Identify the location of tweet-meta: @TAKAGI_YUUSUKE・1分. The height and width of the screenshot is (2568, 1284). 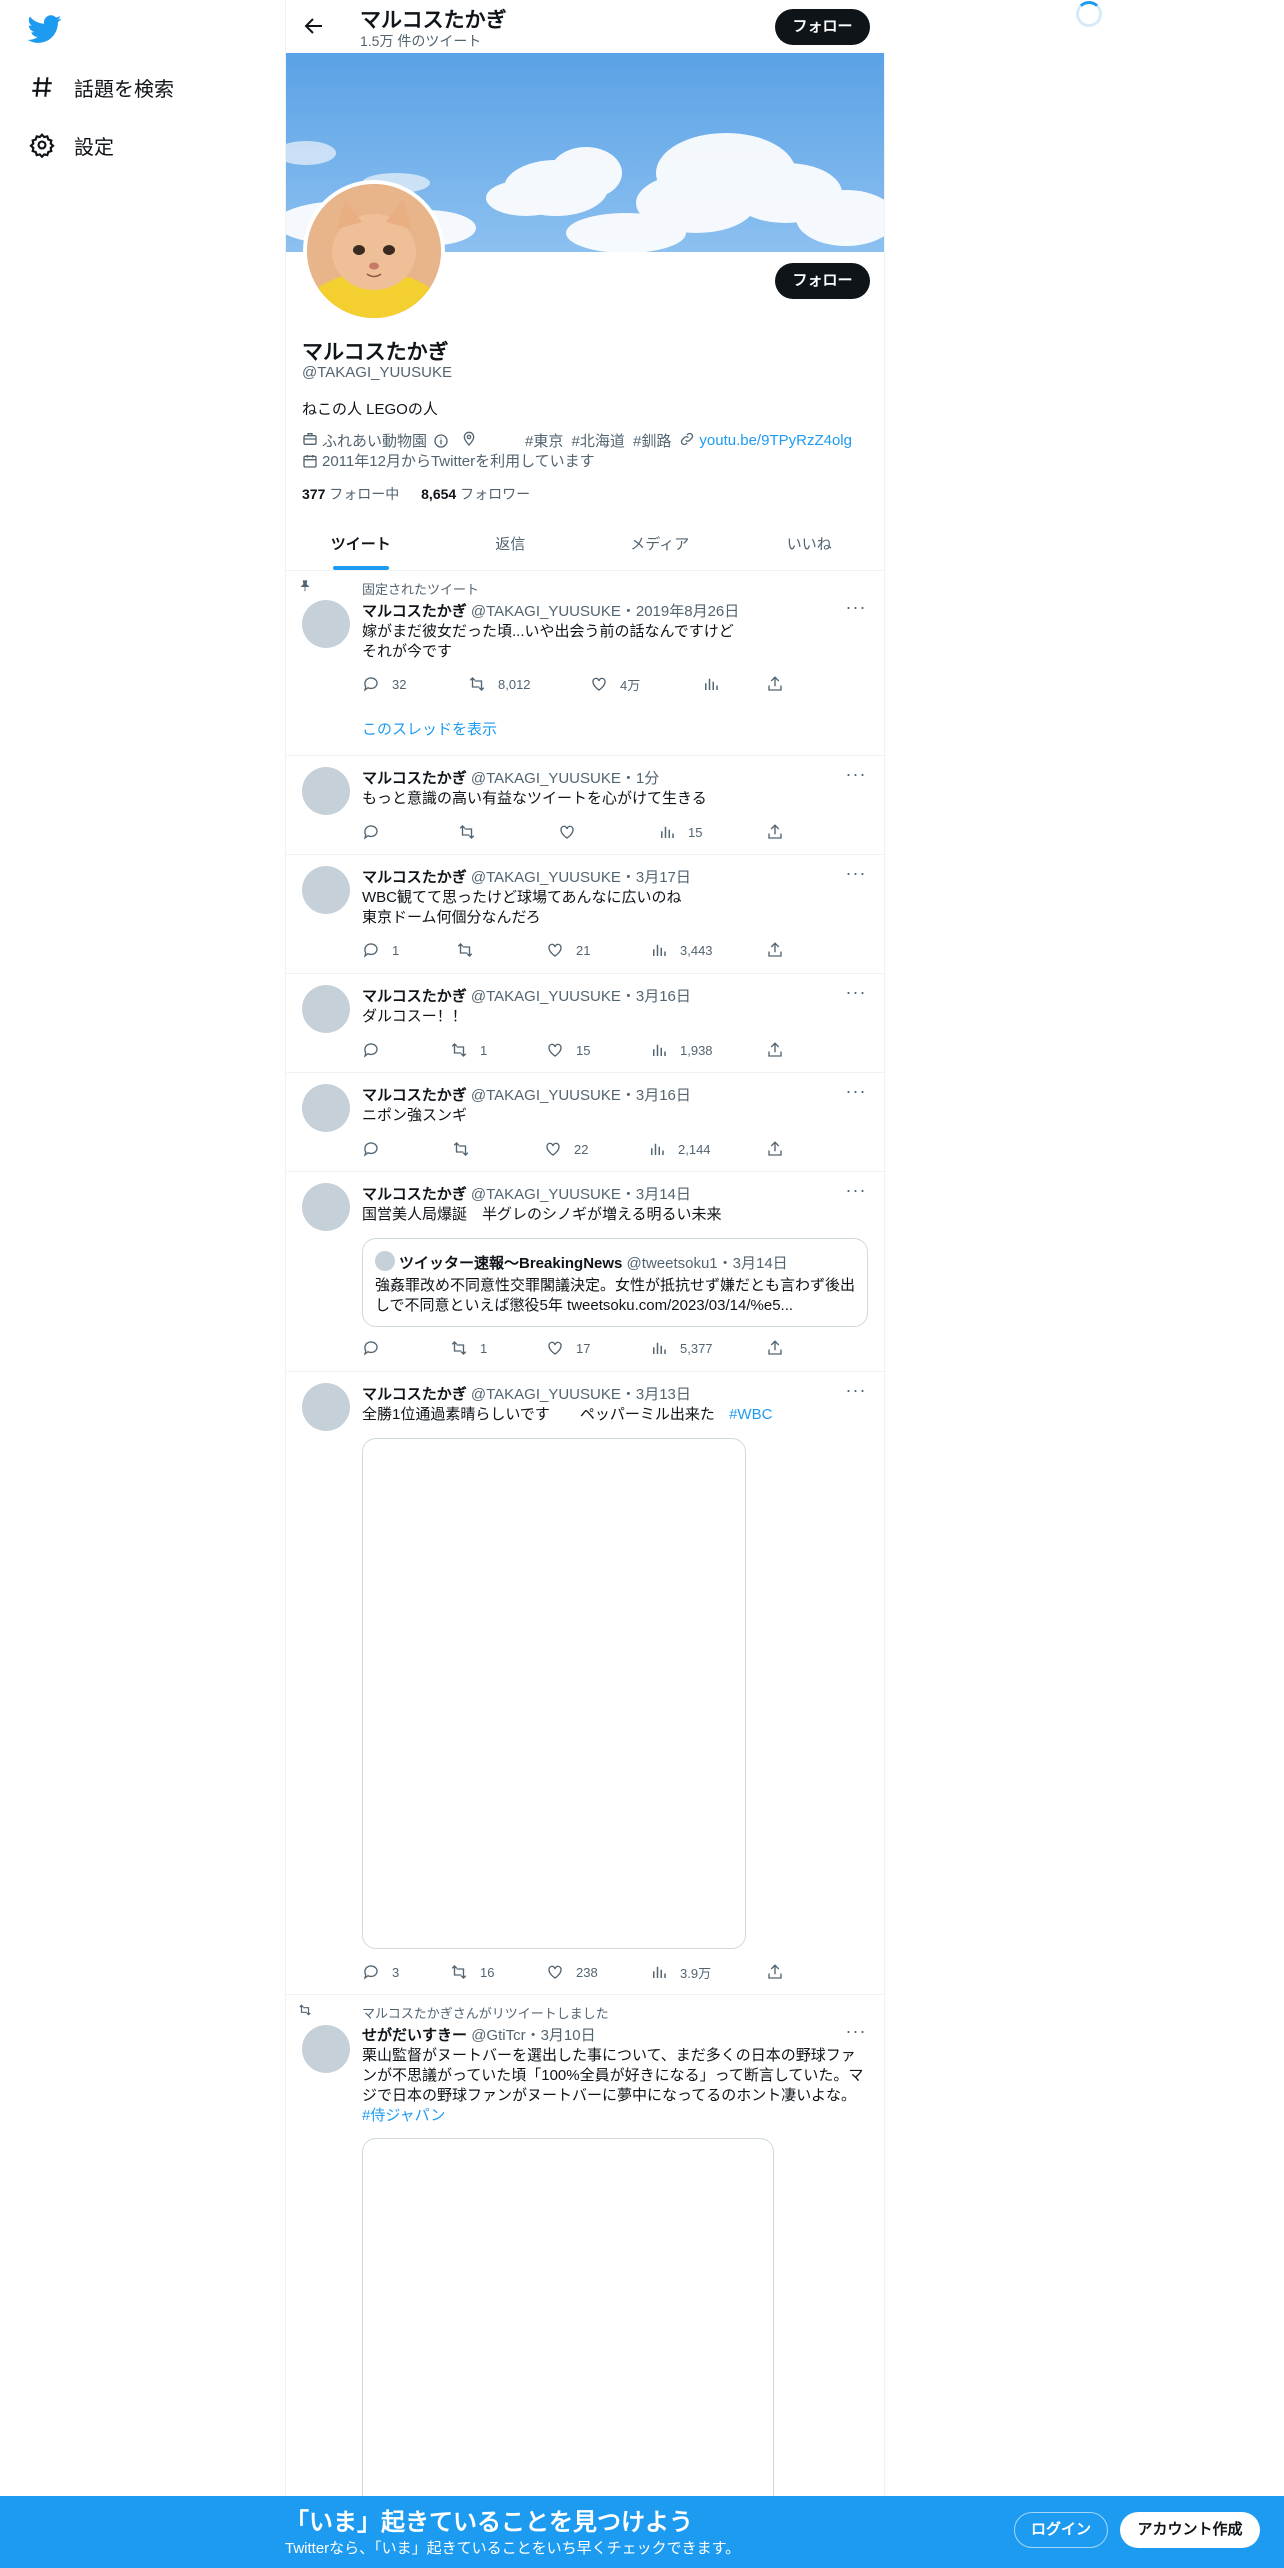
(565, 778).